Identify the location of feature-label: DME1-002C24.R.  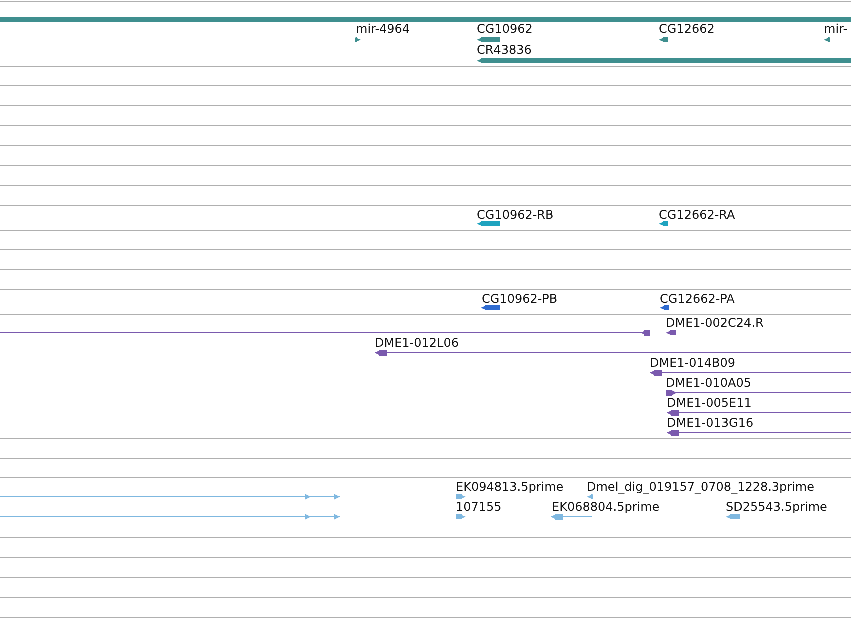
(715, 323).